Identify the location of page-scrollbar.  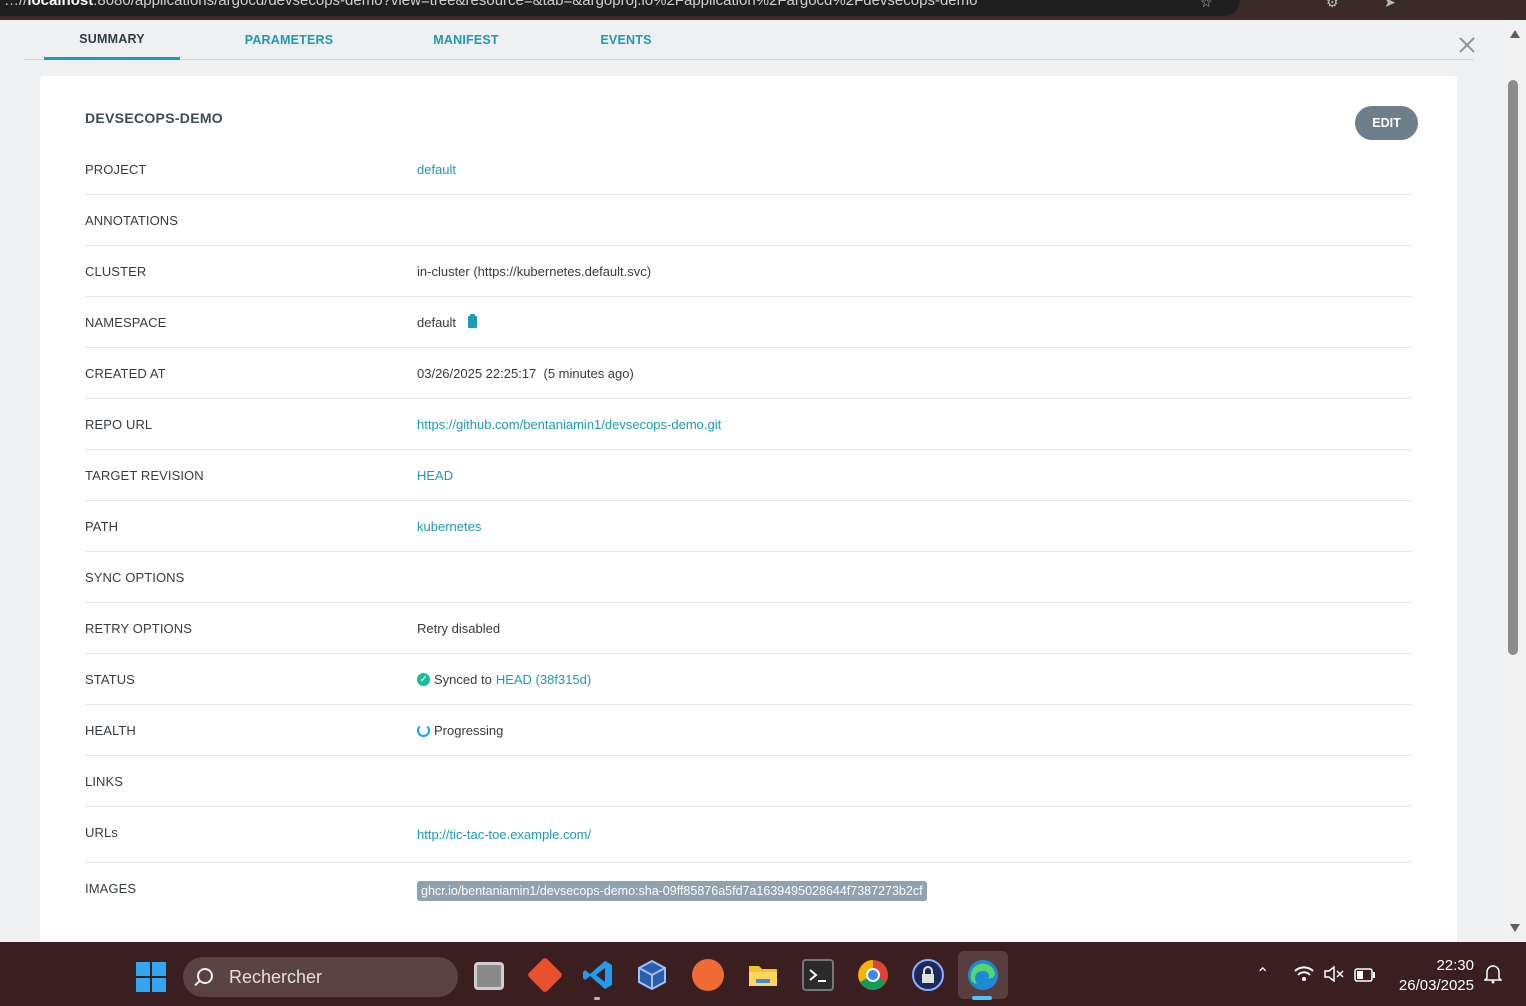
(1515, 481).